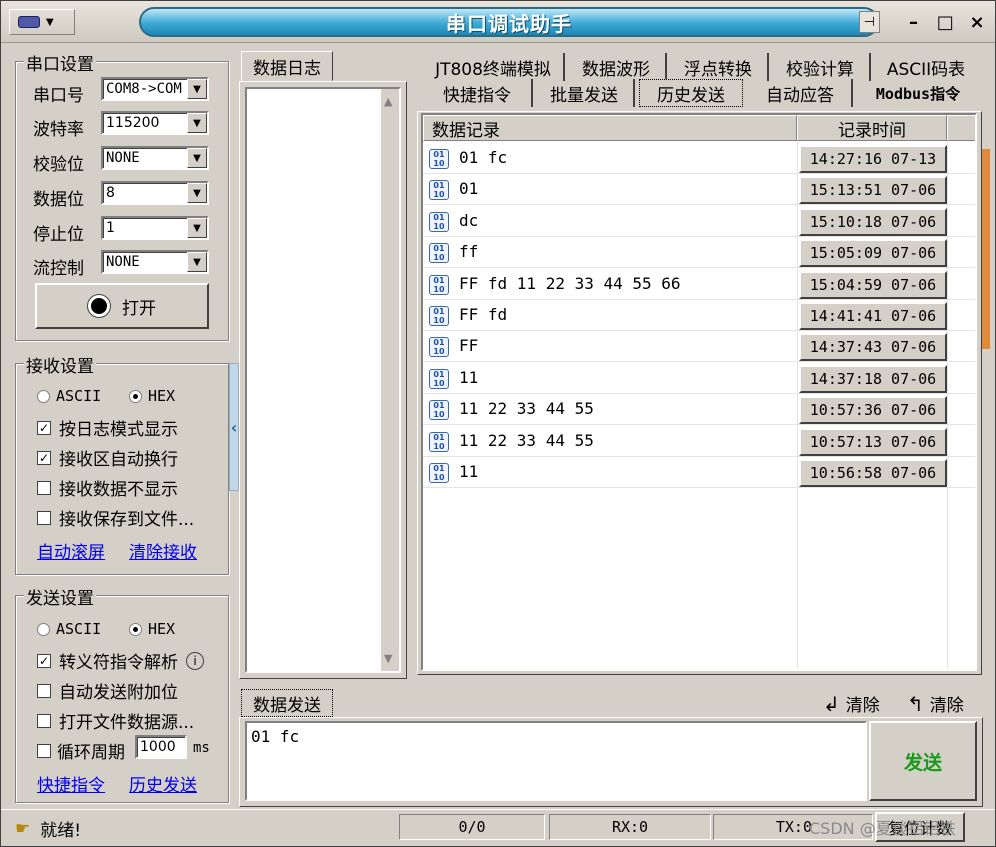 This screenshot has height=847, width=996. I want to click on pin-icon: ⊣, so click(869, 22).